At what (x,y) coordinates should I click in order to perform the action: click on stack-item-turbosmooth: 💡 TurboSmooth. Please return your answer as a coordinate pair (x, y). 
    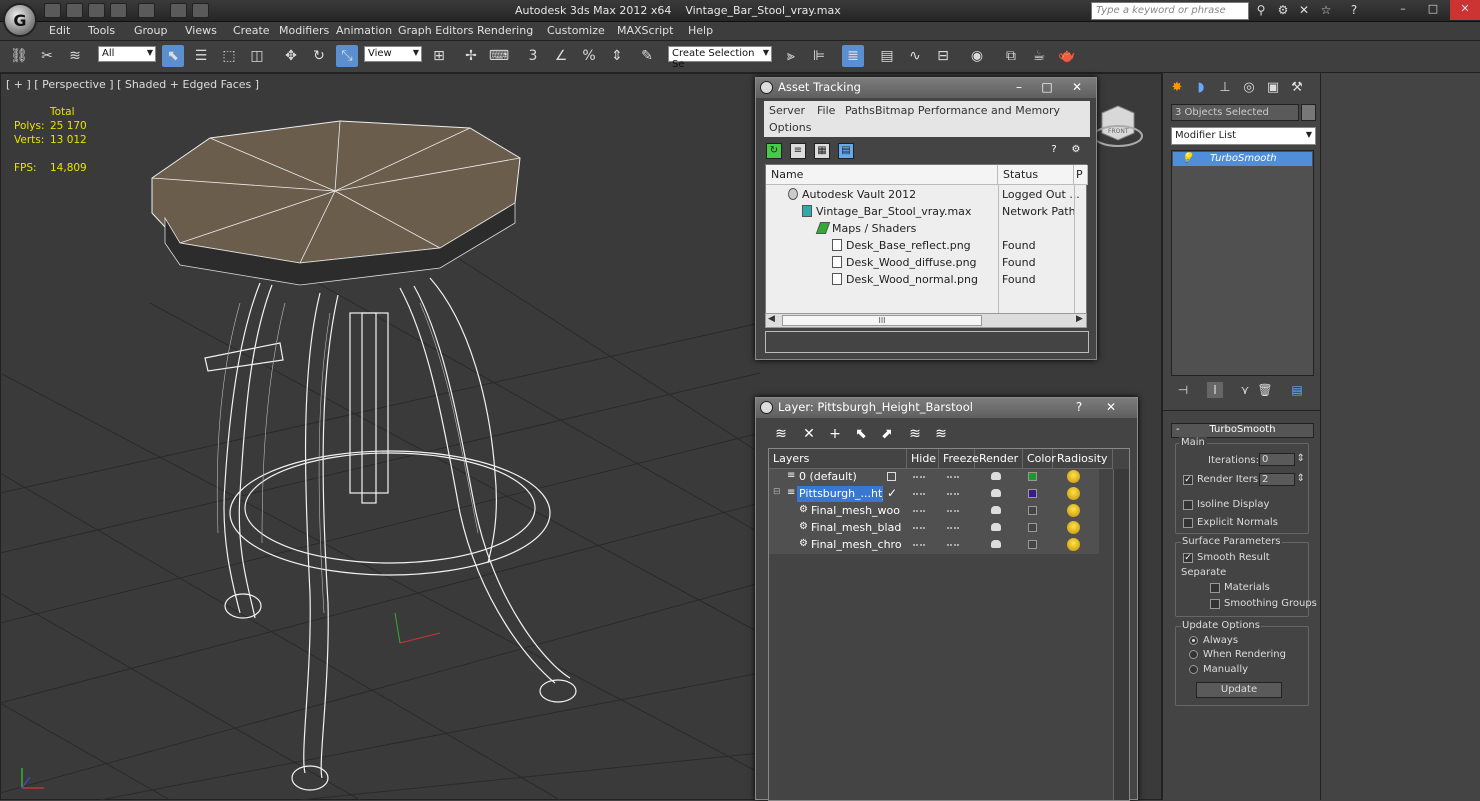
    Looking at the image, I should click on (1242, 159).